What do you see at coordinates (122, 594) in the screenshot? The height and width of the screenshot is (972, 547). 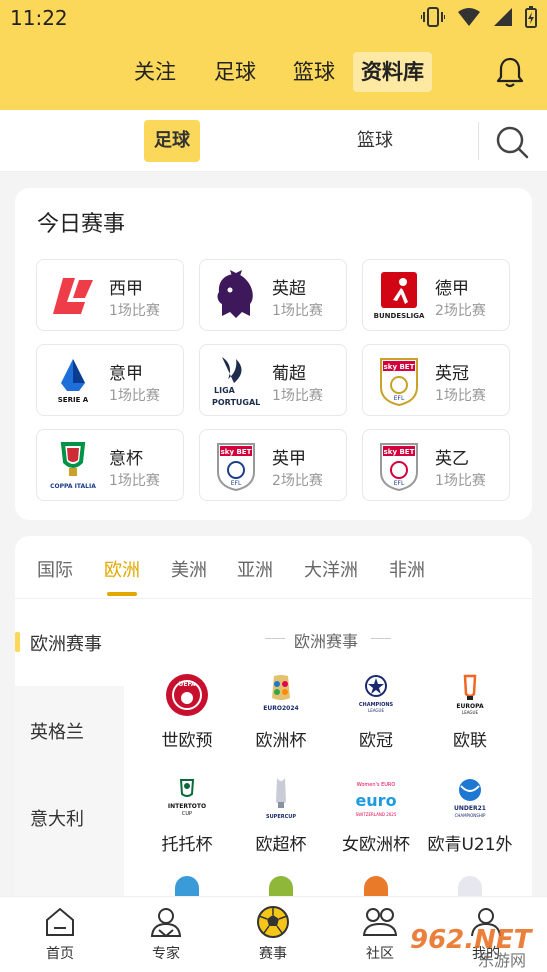 I see `active-tab-indicator` at bounding box center [122, 594].